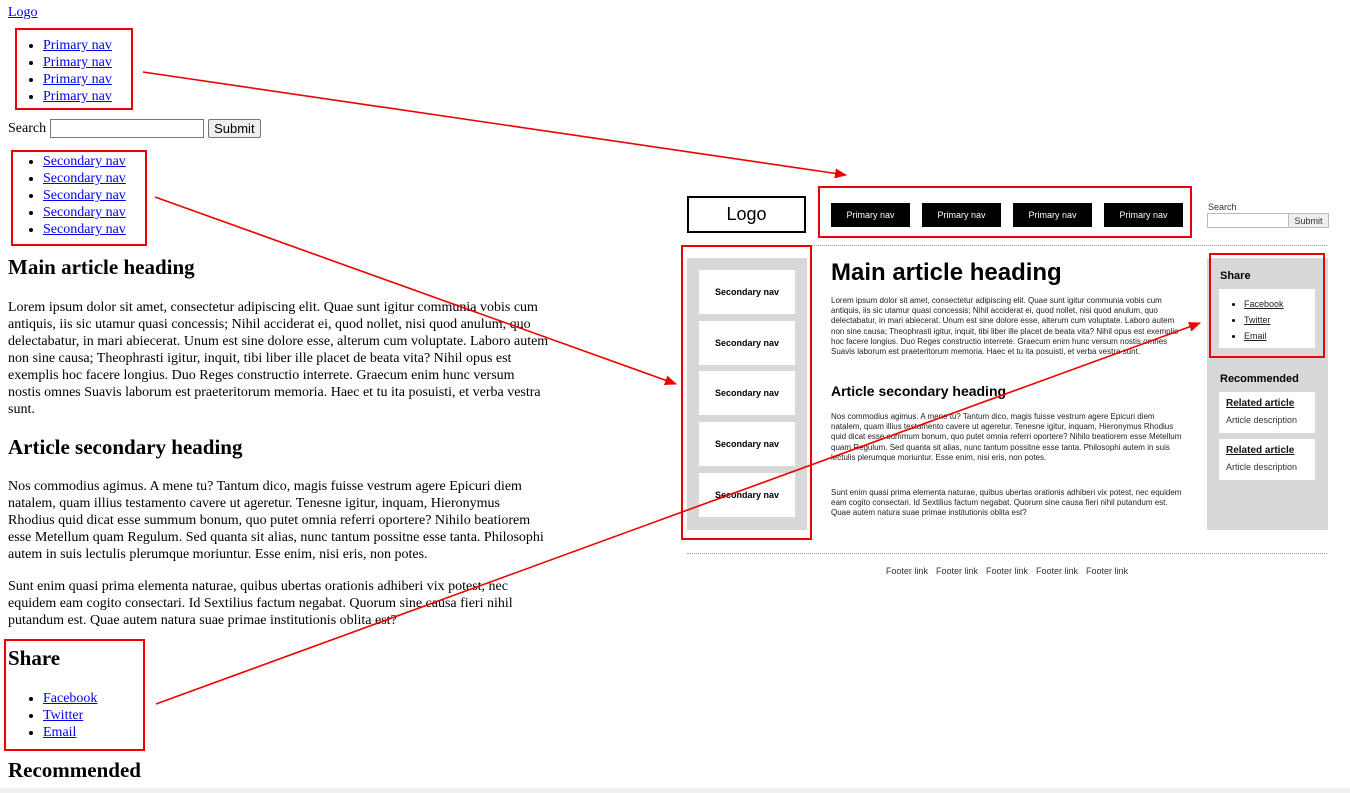 The height and width of the screenshot is (793, 1350). I want to click on secondary-nav-arrow, so click(415, 290).